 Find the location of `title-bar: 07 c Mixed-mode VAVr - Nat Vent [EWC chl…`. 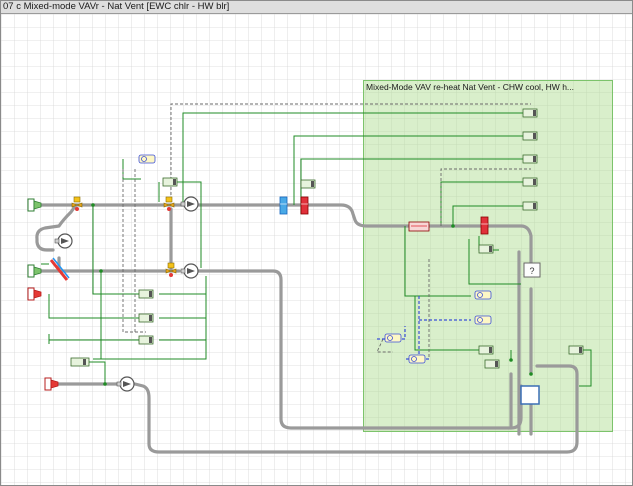

title-bar: 07 c Mixed-mode VAVr - Nat Vent [EWC chl… is located at coordinates (316, 7).